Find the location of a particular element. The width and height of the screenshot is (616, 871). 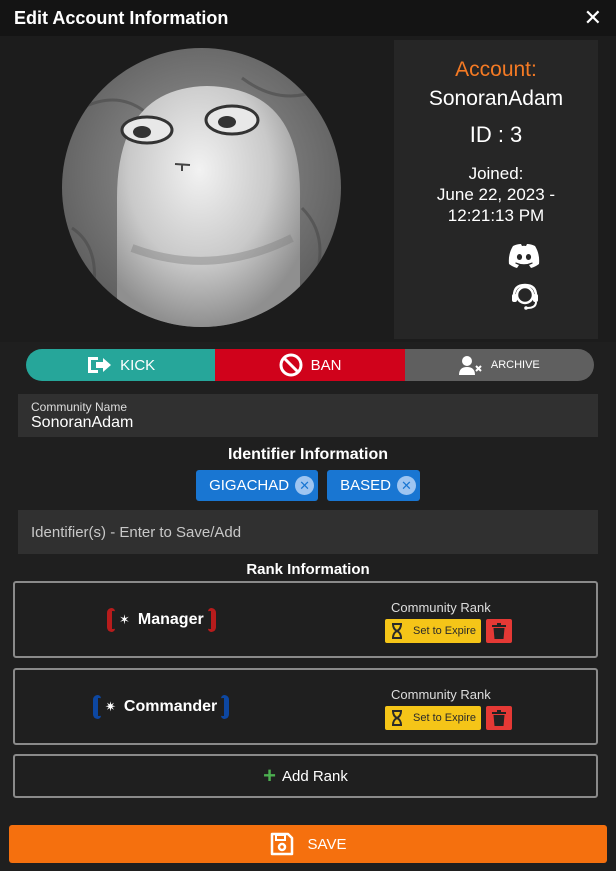

rank-badge: ✶ Manager is located at coordinates (161, 620).